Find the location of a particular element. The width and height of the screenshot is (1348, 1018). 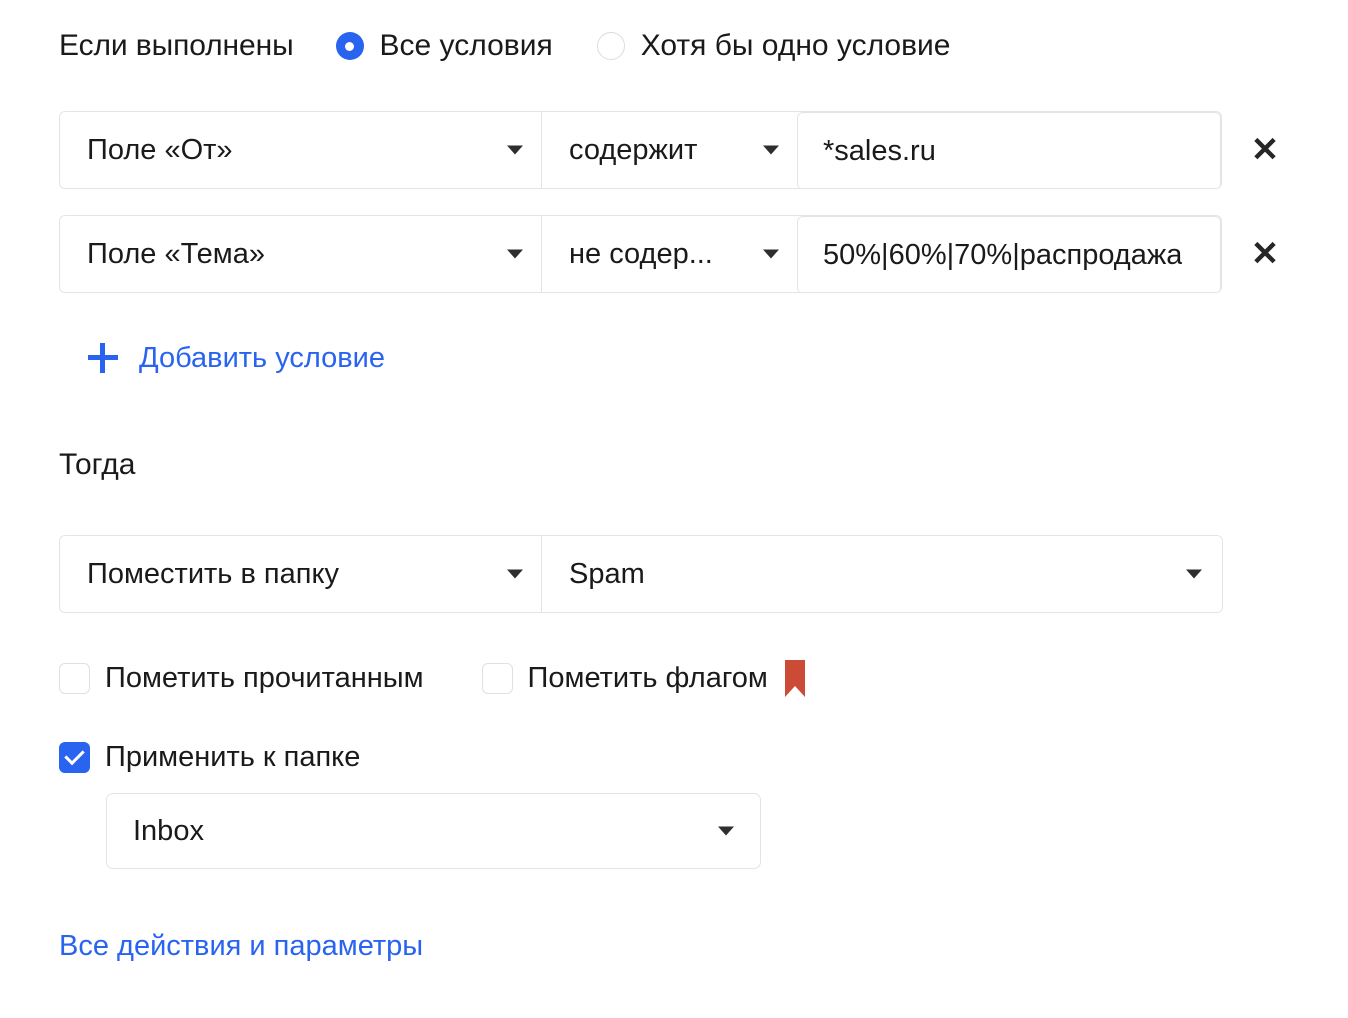

condition-operator-value-1: содержит is located at coordinates (633, 149).